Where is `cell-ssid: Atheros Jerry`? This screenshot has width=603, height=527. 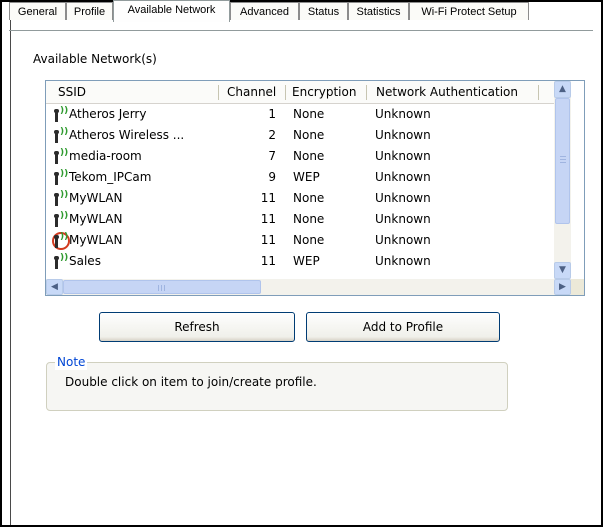
cell-ssid: Atheros Jerry is located at coordinates (108, 114).